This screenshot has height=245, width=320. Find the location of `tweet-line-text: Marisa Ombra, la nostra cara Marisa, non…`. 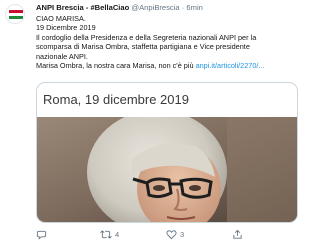

tweet-line-text: Marisa Ombra, la nostra cara Marisa, non… is located at coordinates (116, 66).